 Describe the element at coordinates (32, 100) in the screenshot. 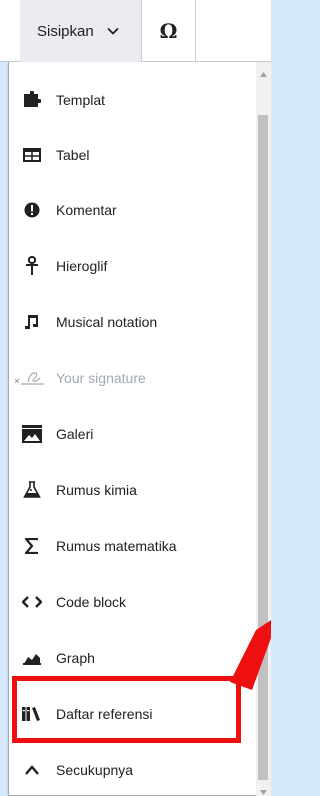

I see `puzzle-icon` at that location.